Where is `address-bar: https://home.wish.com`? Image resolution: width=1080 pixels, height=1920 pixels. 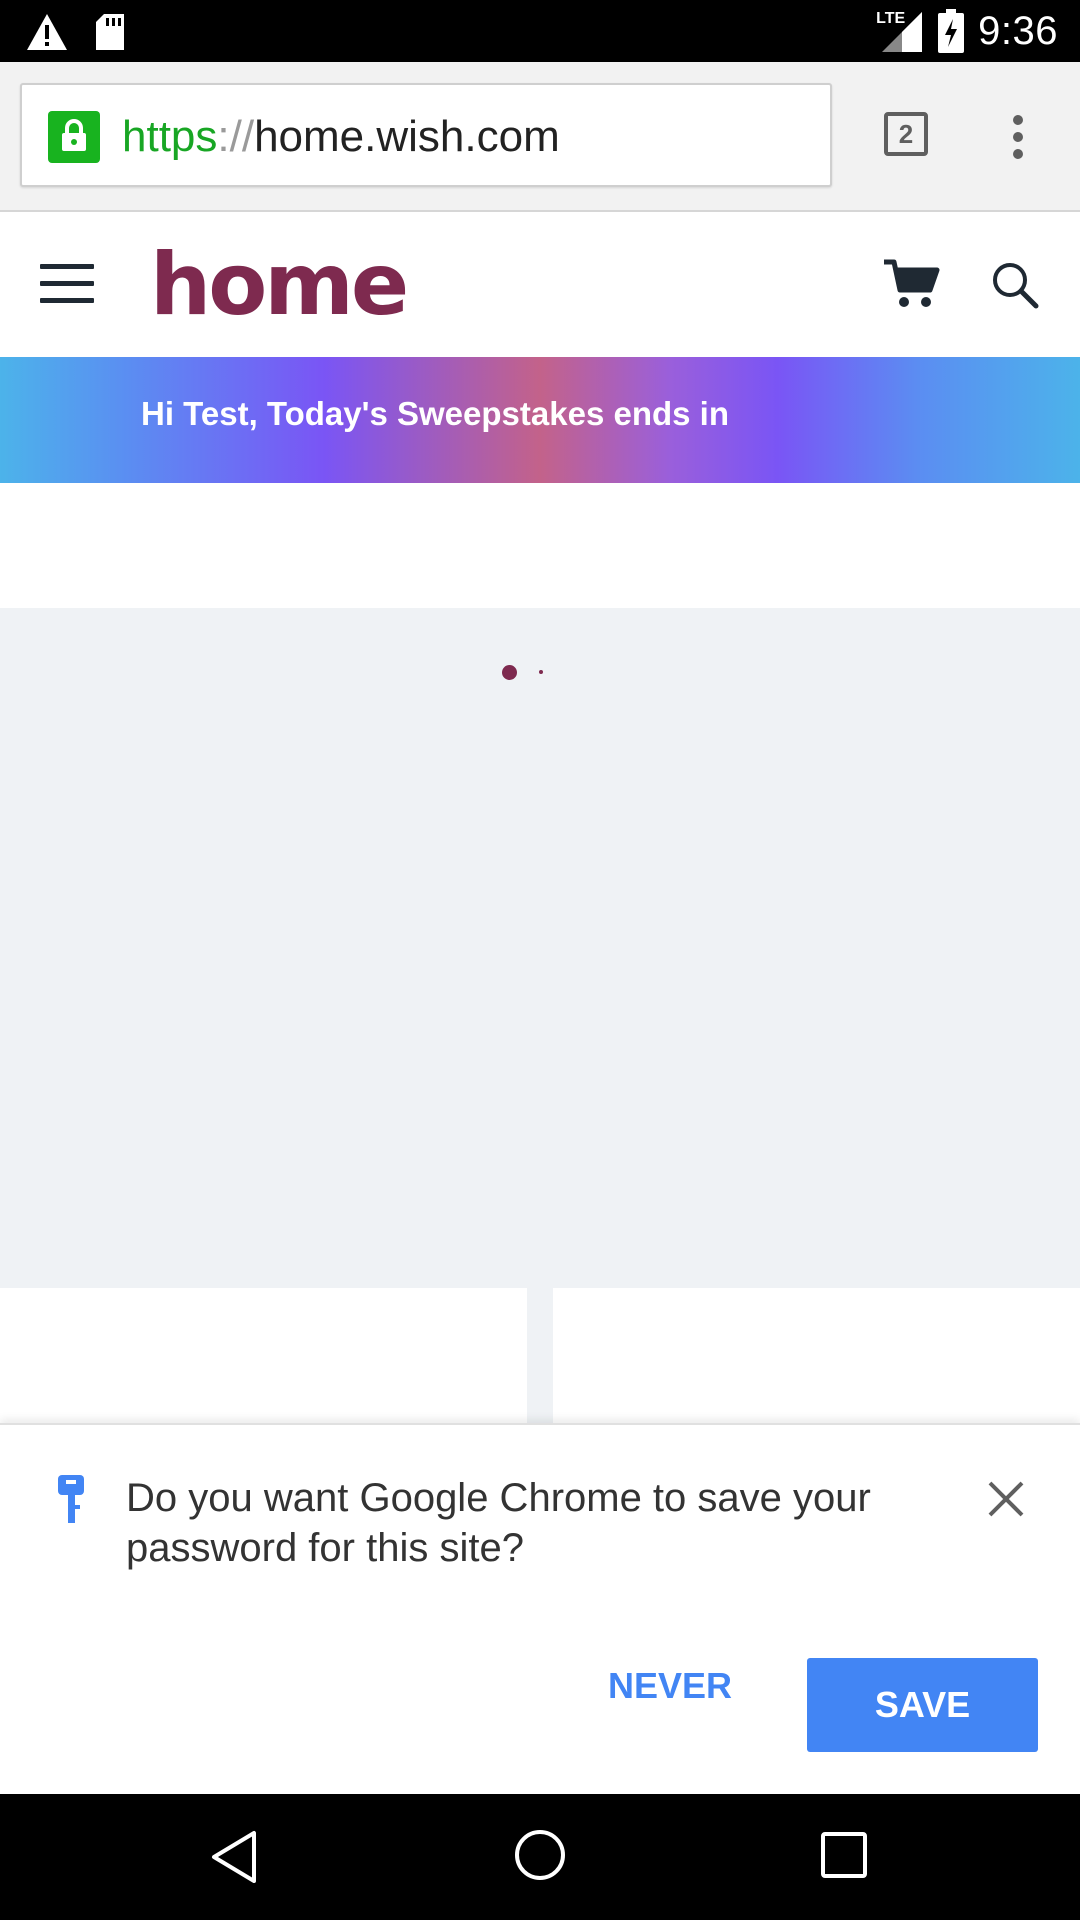 address-bar: https://home.wish.com is located at coordinates (426, 135).